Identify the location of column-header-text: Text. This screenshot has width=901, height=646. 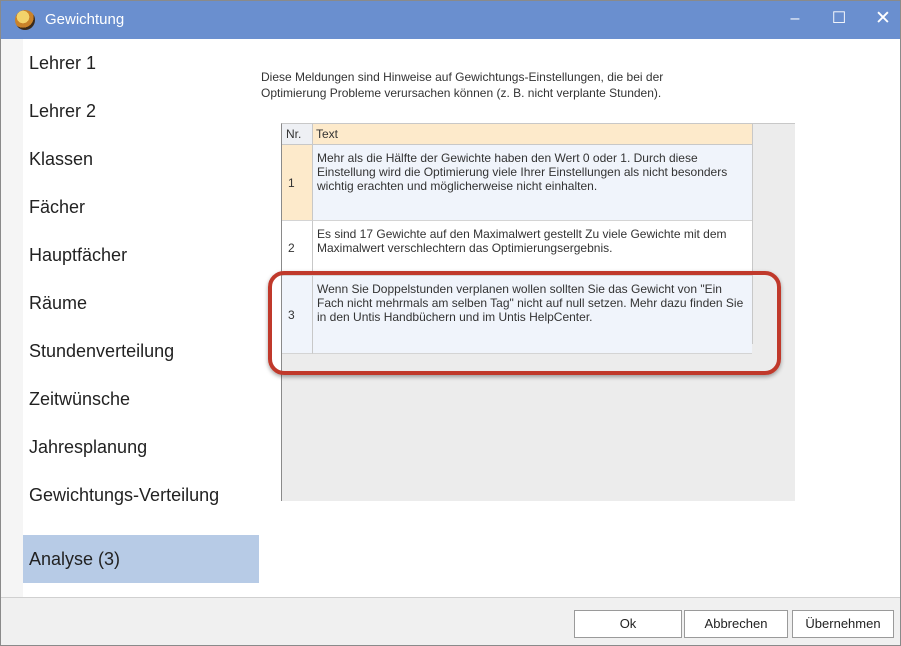
(532, 134).